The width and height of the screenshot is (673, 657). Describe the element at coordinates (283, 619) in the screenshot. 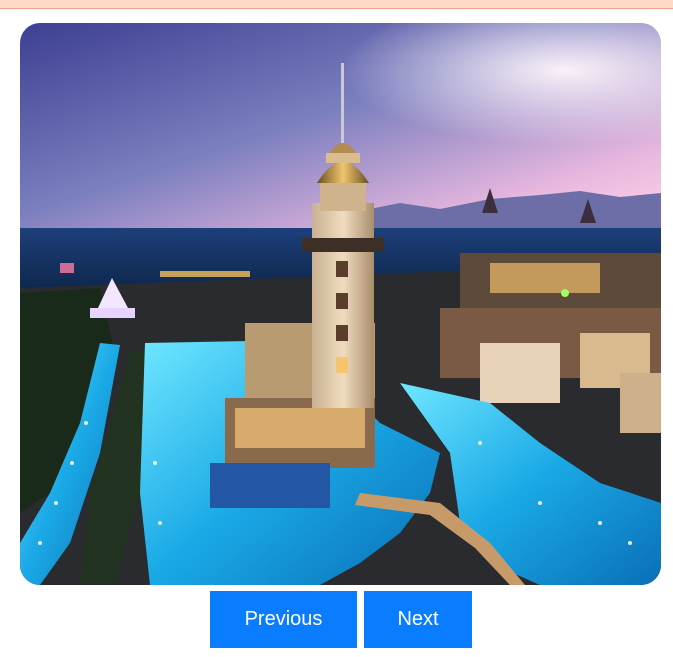

I see `previous-button: Previous` at that location.